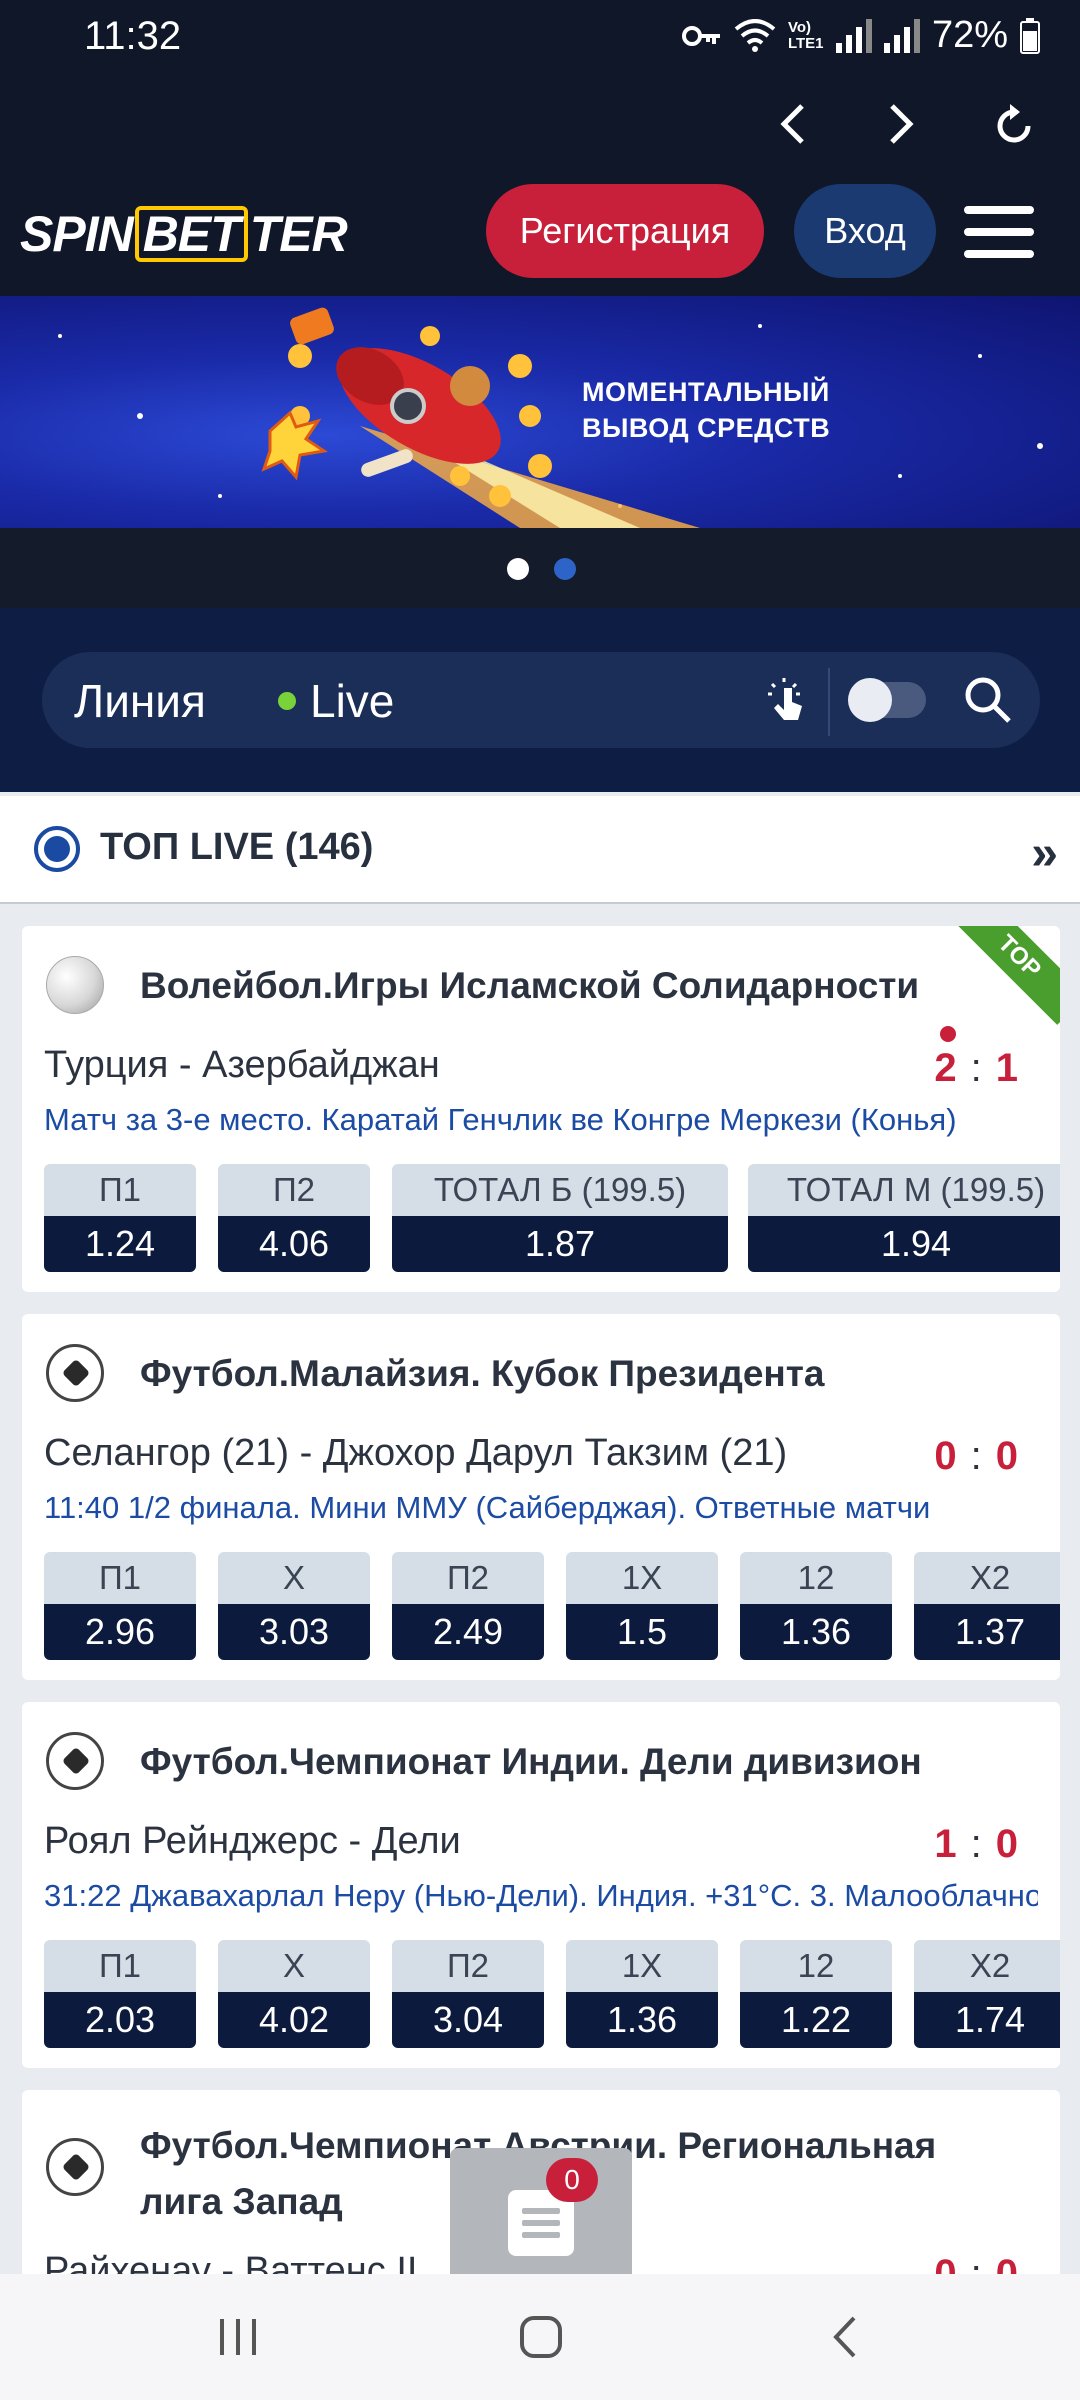 This screenshot has height=2400, width=1080. I want to click on status-time: 11:32, so click(133, 36).